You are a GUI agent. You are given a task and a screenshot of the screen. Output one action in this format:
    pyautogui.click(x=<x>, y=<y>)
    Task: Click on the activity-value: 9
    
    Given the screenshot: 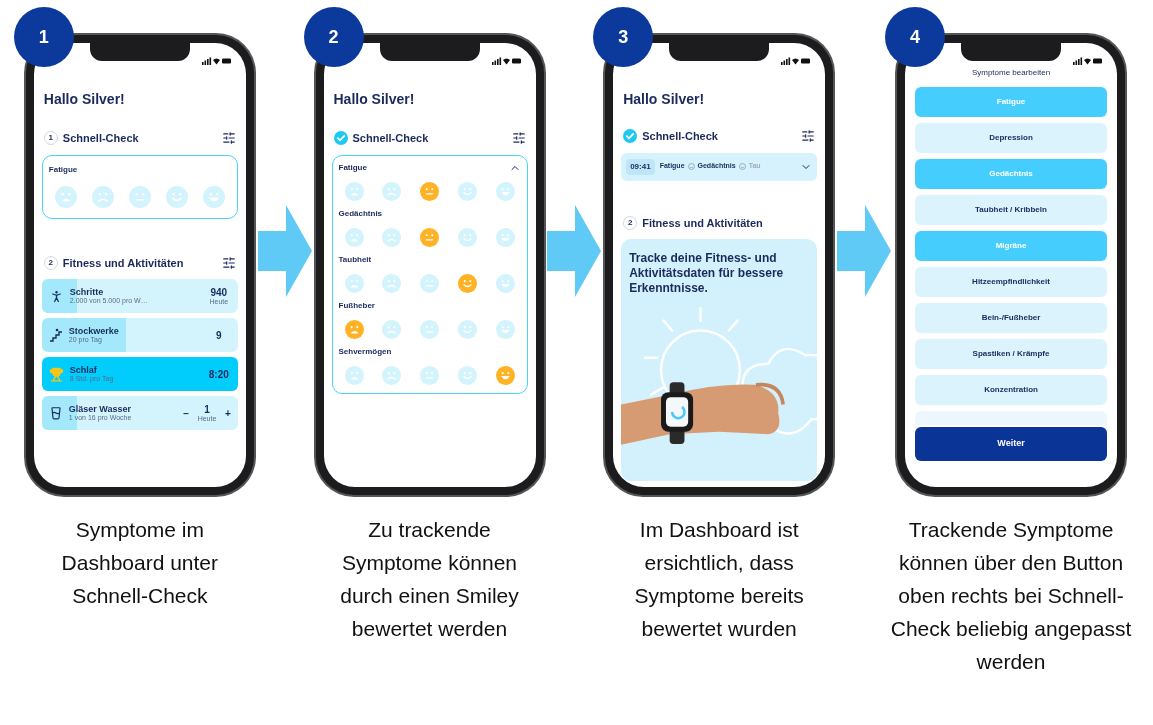 What is the action you would take?
    pyautogui.click(x=219, y=335)
    